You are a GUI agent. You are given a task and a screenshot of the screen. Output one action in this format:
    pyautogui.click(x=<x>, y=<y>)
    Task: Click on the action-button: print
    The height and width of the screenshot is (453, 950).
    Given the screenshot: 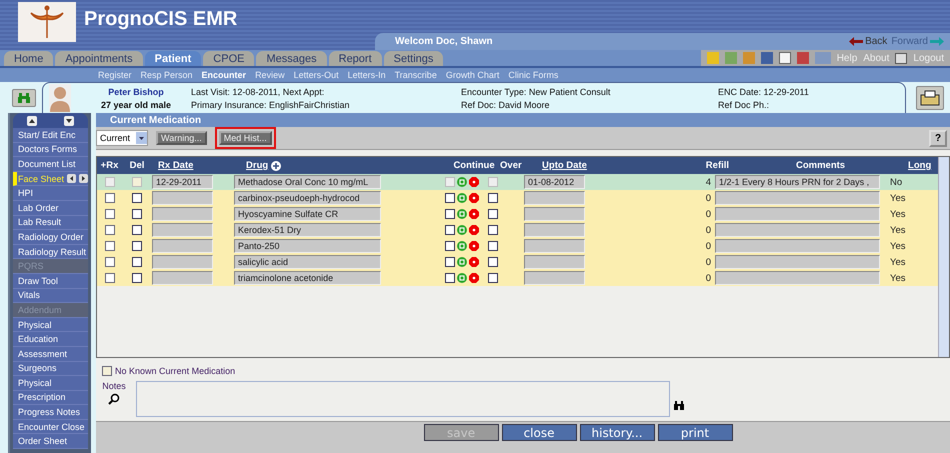 What is the action you would take?
    pyautogui.click(x=695, y=432)
    